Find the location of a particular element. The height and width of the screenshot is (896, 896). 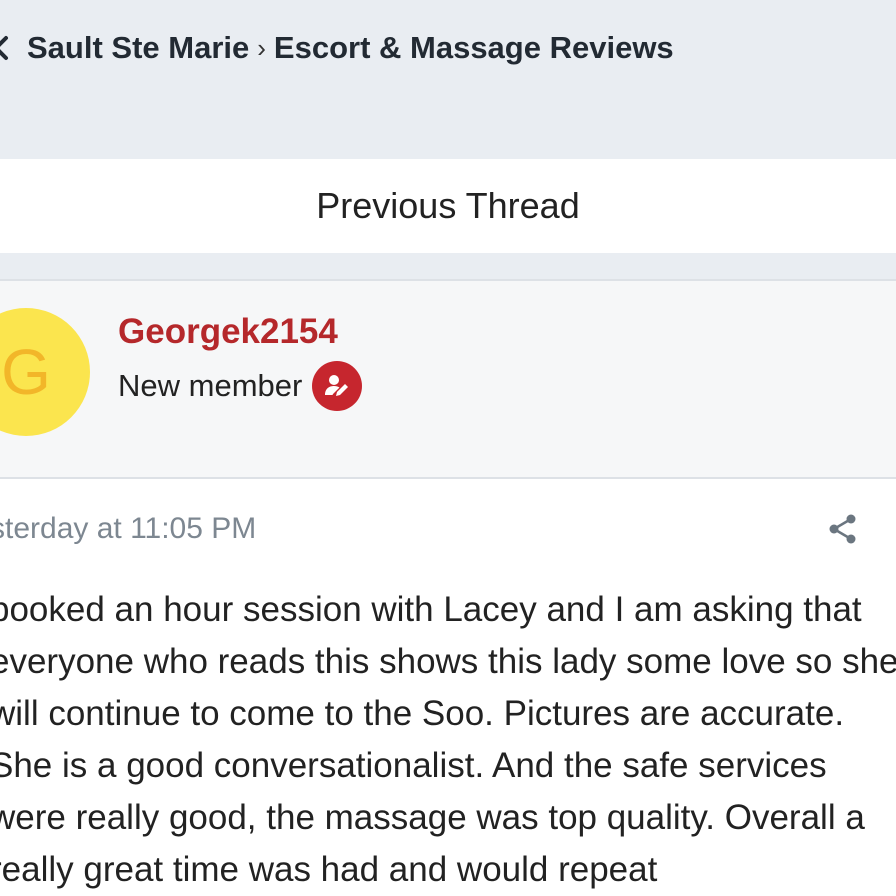

breadcrumb-current-link: Escort & Massage Reviews is located at coordinates (474, 48).